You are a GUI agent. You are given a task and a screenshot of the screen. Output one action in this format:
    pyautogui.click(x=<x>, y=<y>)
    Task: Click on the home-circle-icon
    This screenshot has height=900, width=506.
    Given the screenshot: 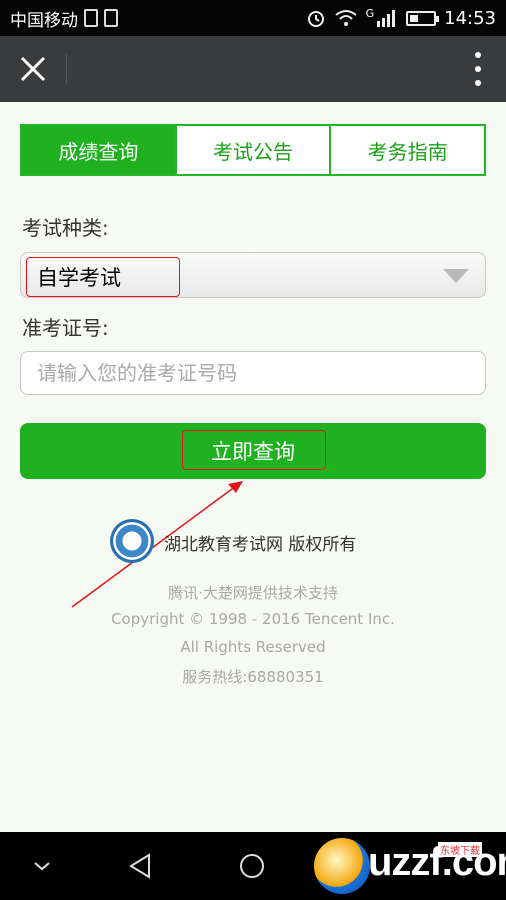 What is the action you would take?
    pyautogui.click(x=252, y=866)
    